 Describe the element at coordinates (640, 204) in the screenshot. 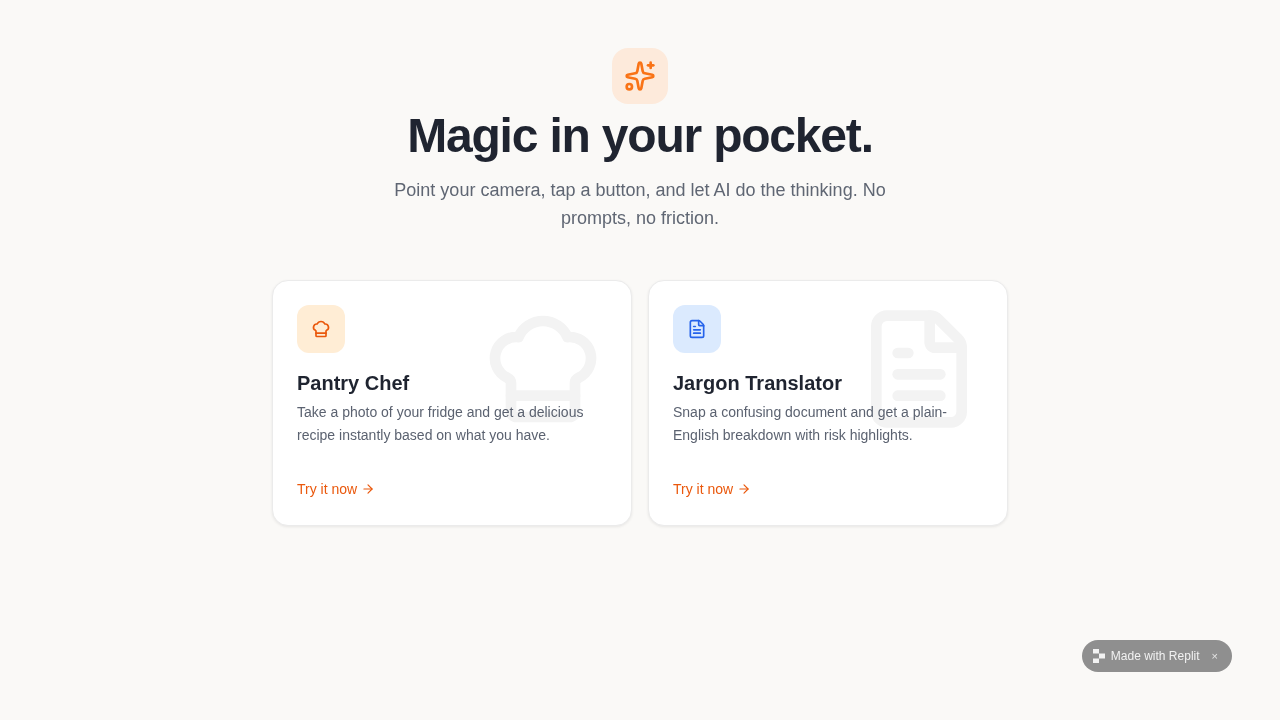

I see `hero-subtitle: Point your camera, tap a button, and let AI do the thinking. No prompts, no friction.` at that location.